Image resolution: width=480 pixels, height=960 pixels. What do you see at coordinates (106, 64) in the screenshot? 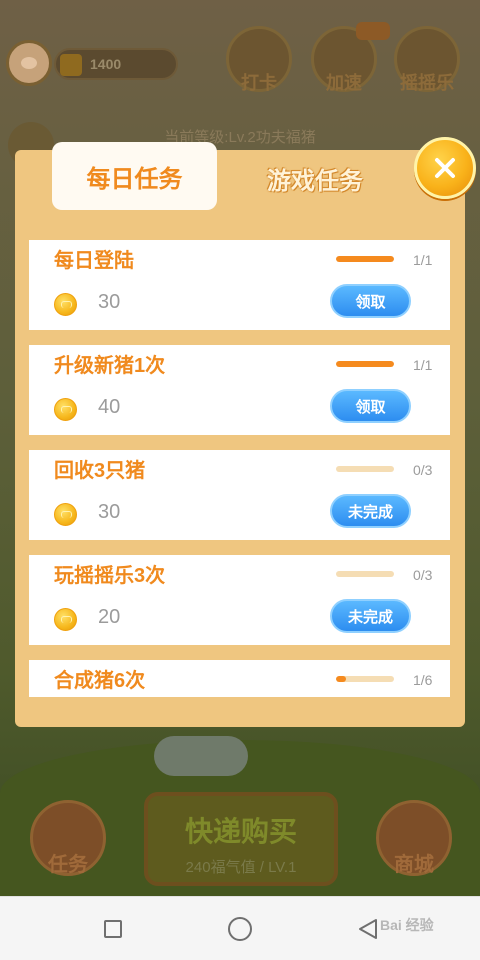
I see `coin-value: 1400` at bounding box center [106, 64].